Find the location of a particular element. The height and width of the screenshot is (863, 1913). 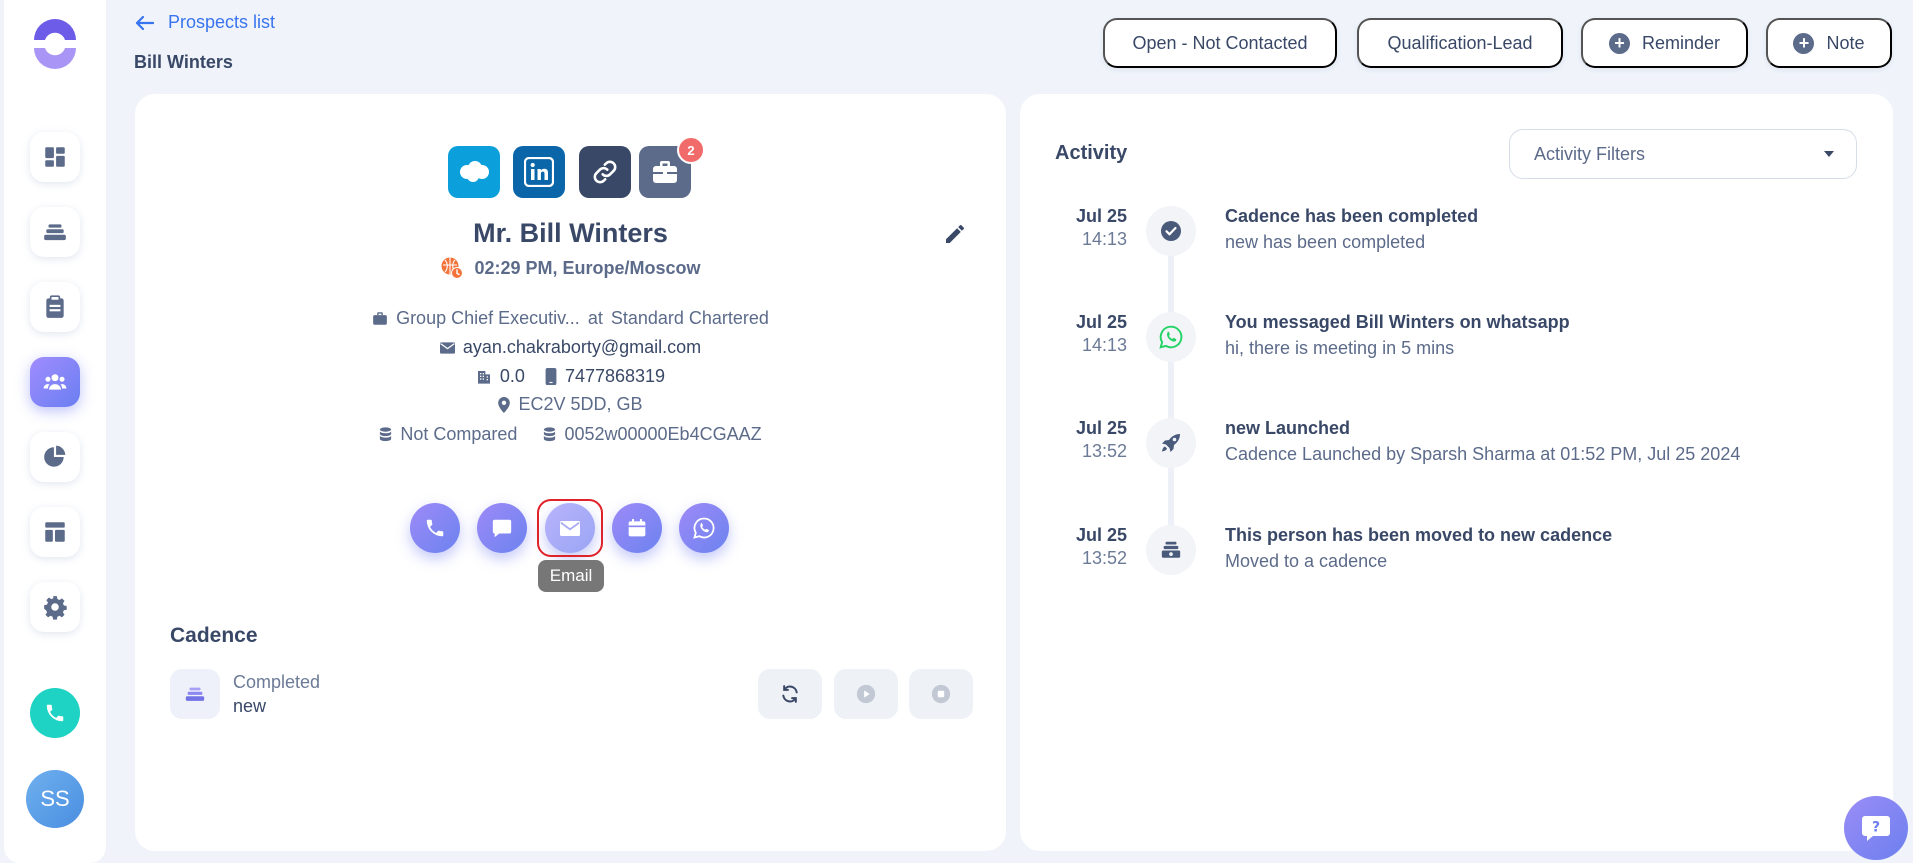

lead-status-button: Open - Not Contacted is located at coordinates (1220, 43).